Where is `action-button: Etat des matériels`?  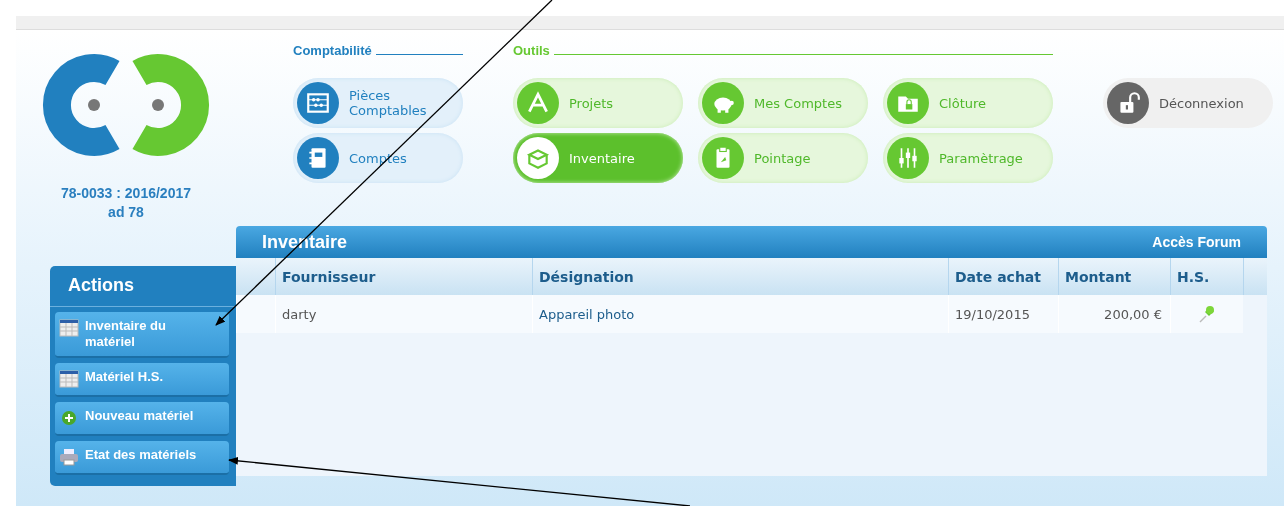
action-button: Etat des matériels is located at coordinates (142, 458).